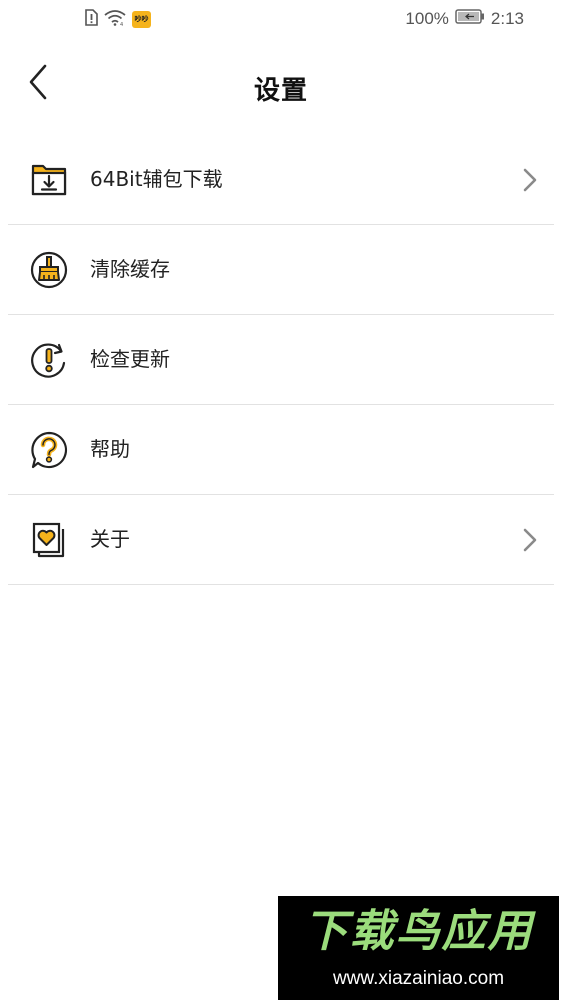  I want to click on watermark: 下载鸟应用 www.xiazainiao.com, so click(418, 948).